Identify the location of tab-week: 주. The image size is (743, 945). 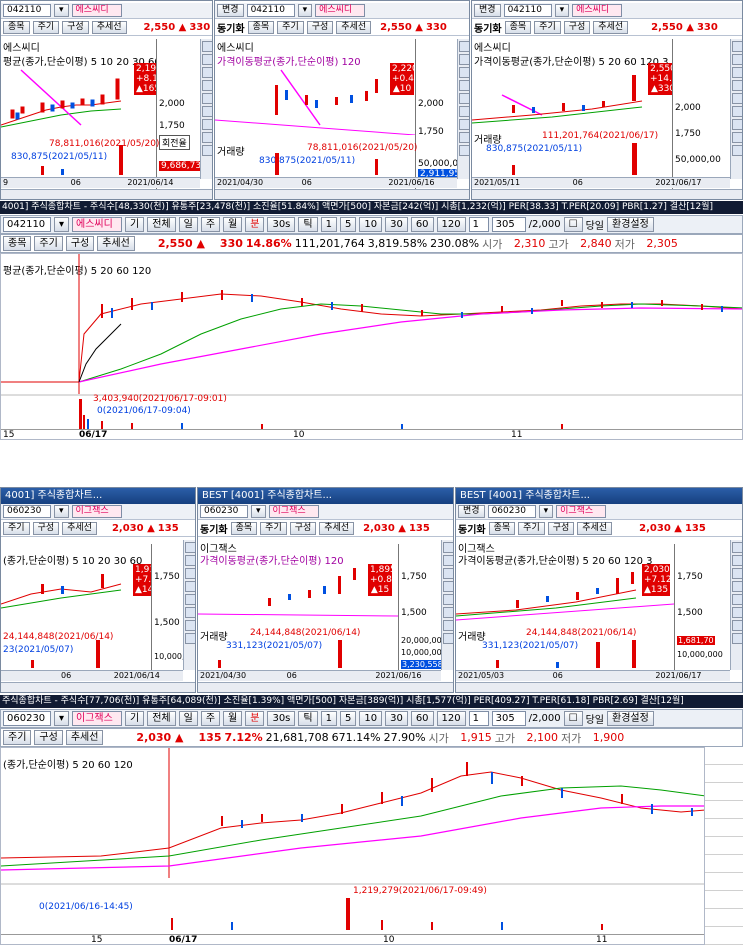
(210, 718).